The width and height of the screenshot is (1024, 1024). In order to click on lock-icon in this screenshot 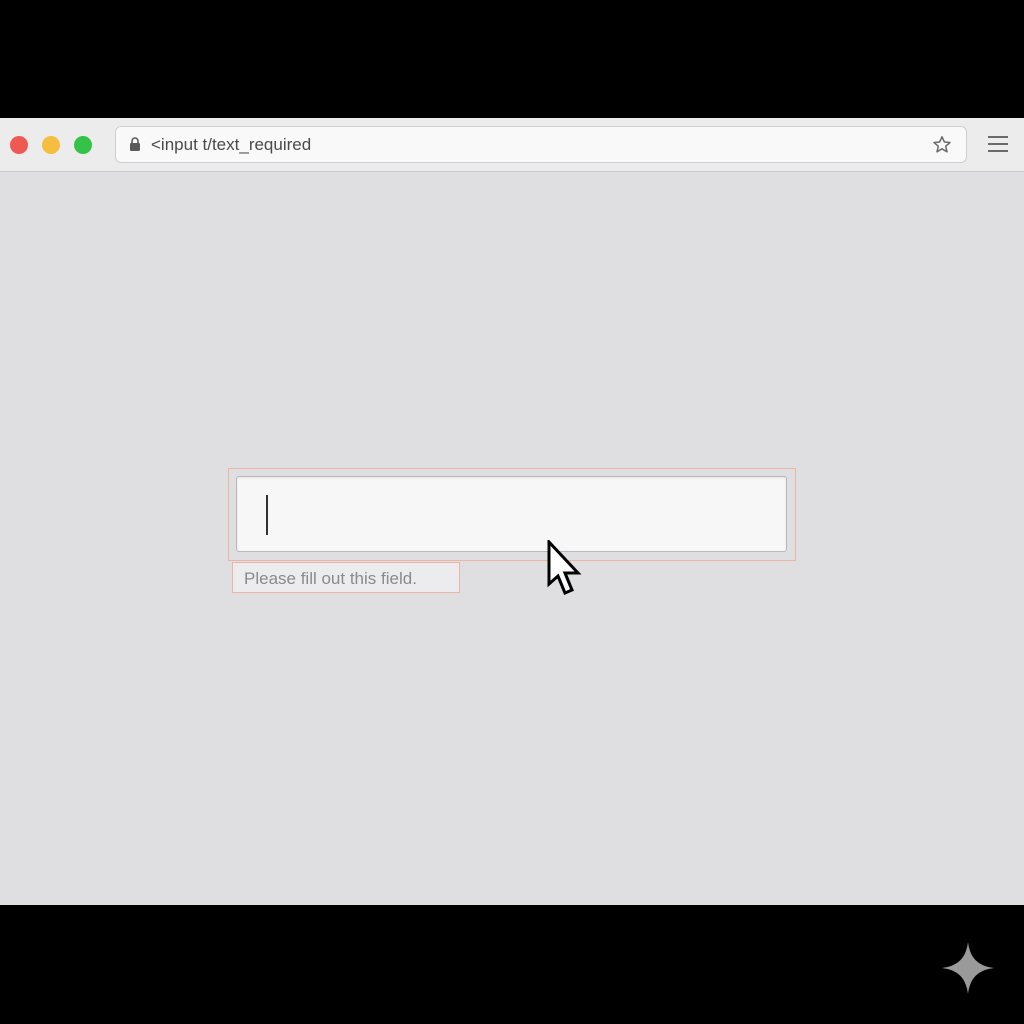, I will do `click(135, 144)`.